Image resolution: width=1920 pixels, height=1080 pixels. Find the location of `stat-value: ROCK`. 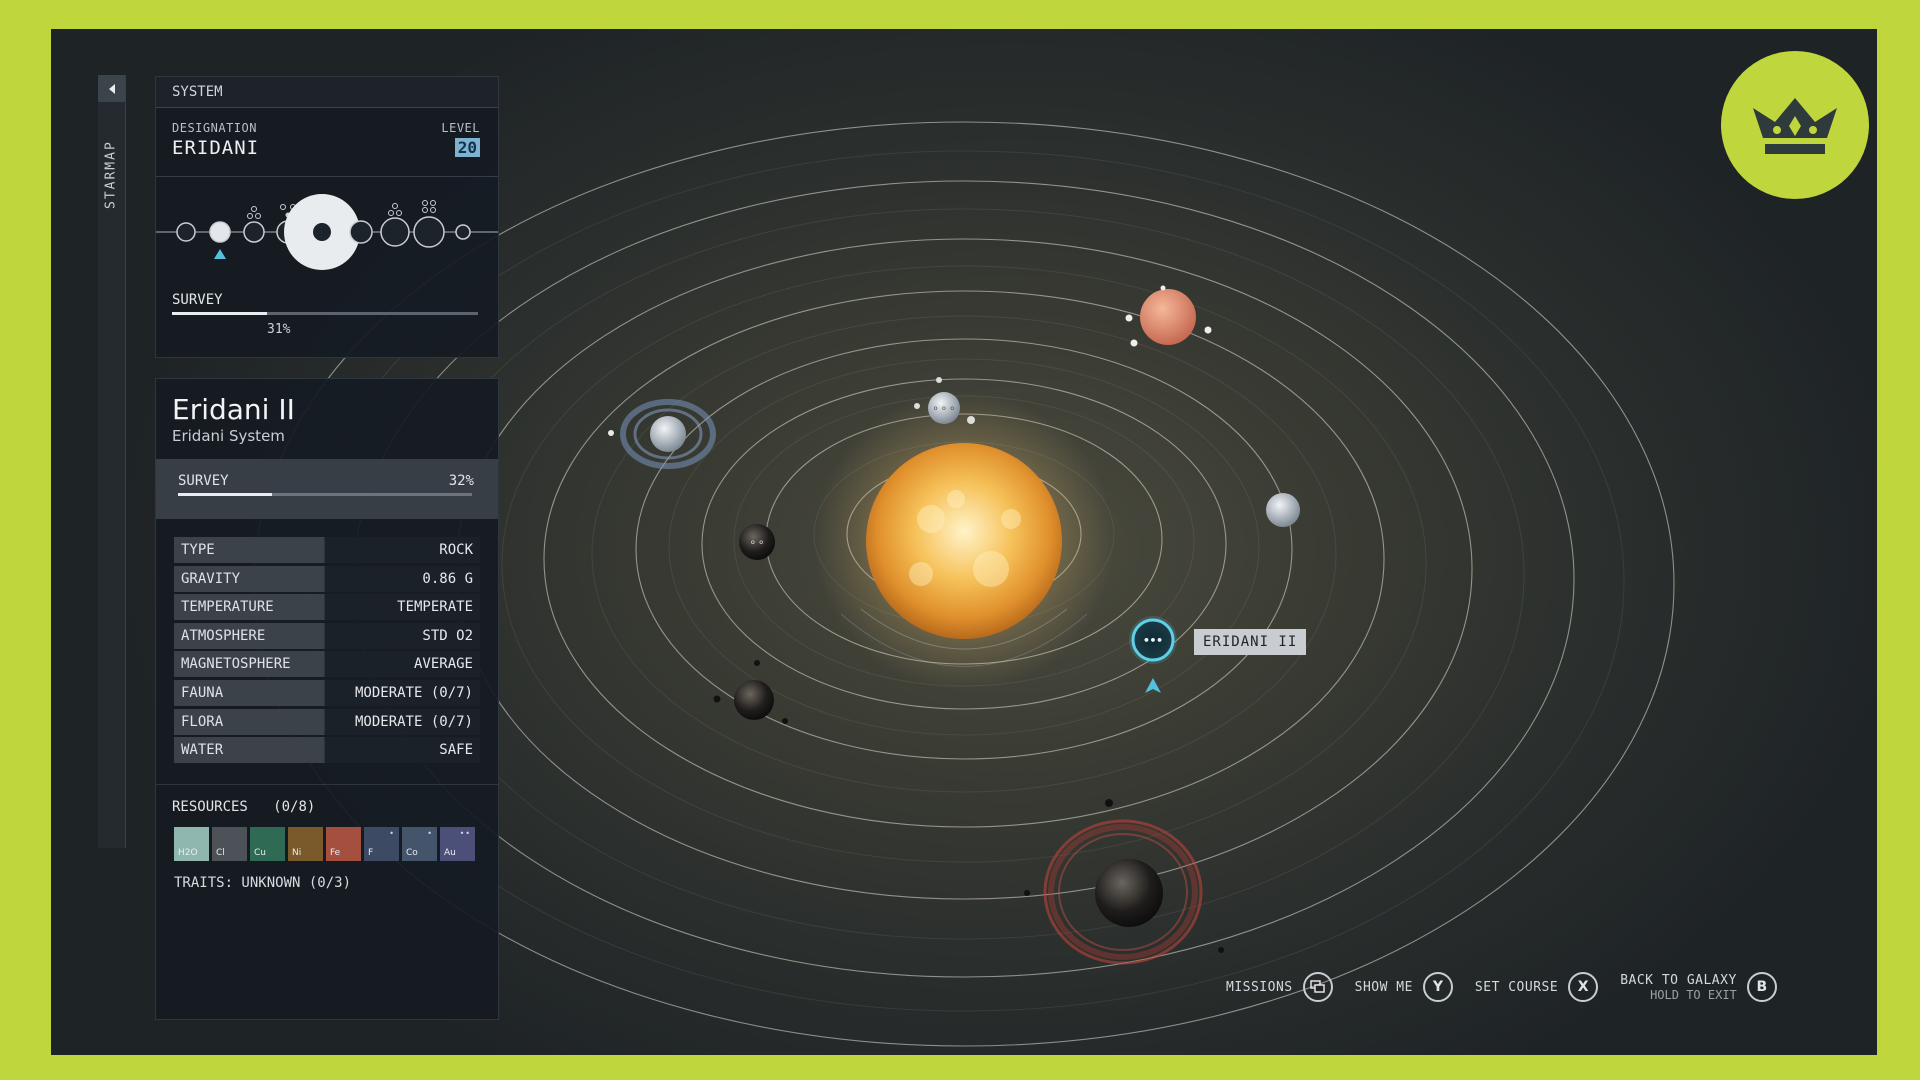

stat-value: ROCK is located at coordinates (402, 550).